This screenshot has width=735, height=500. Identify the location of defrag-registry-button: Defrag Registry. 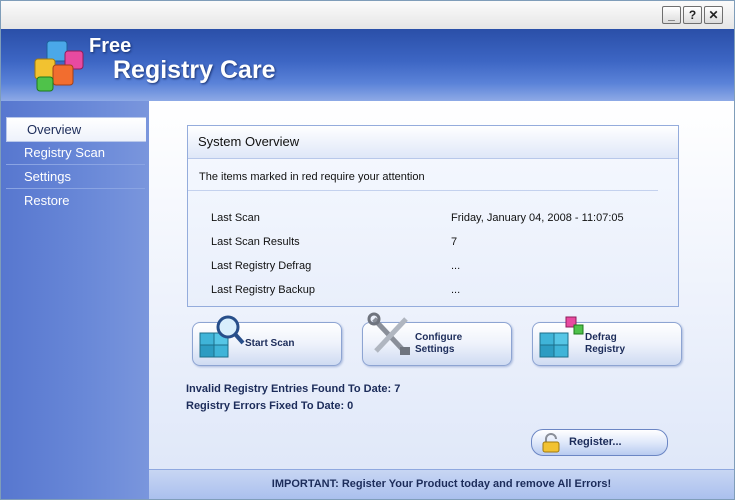
(607, 341).